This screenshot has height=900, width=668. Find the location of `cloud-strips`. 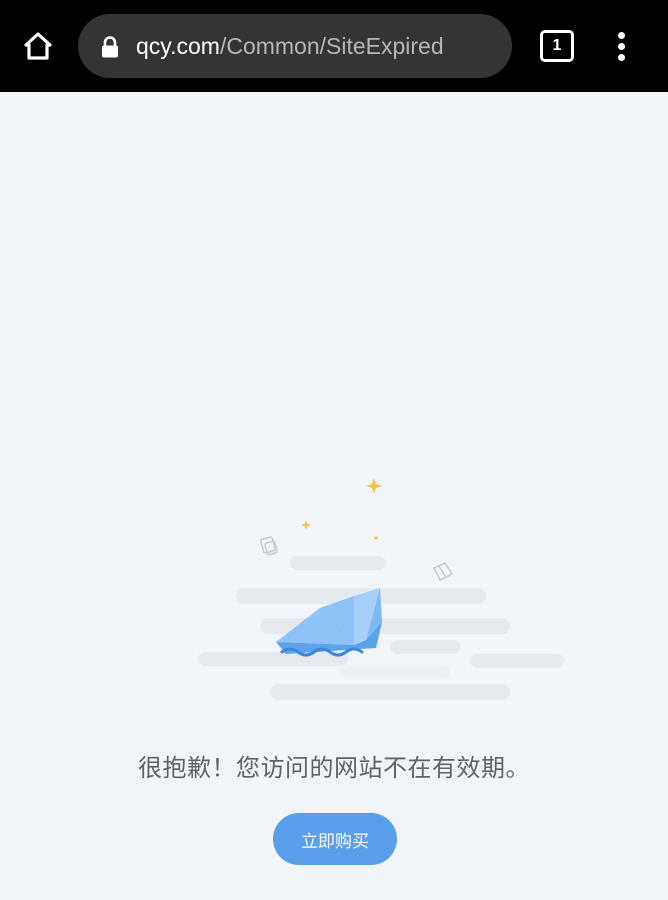

cloud-strips is located at coordinates (381, 628).